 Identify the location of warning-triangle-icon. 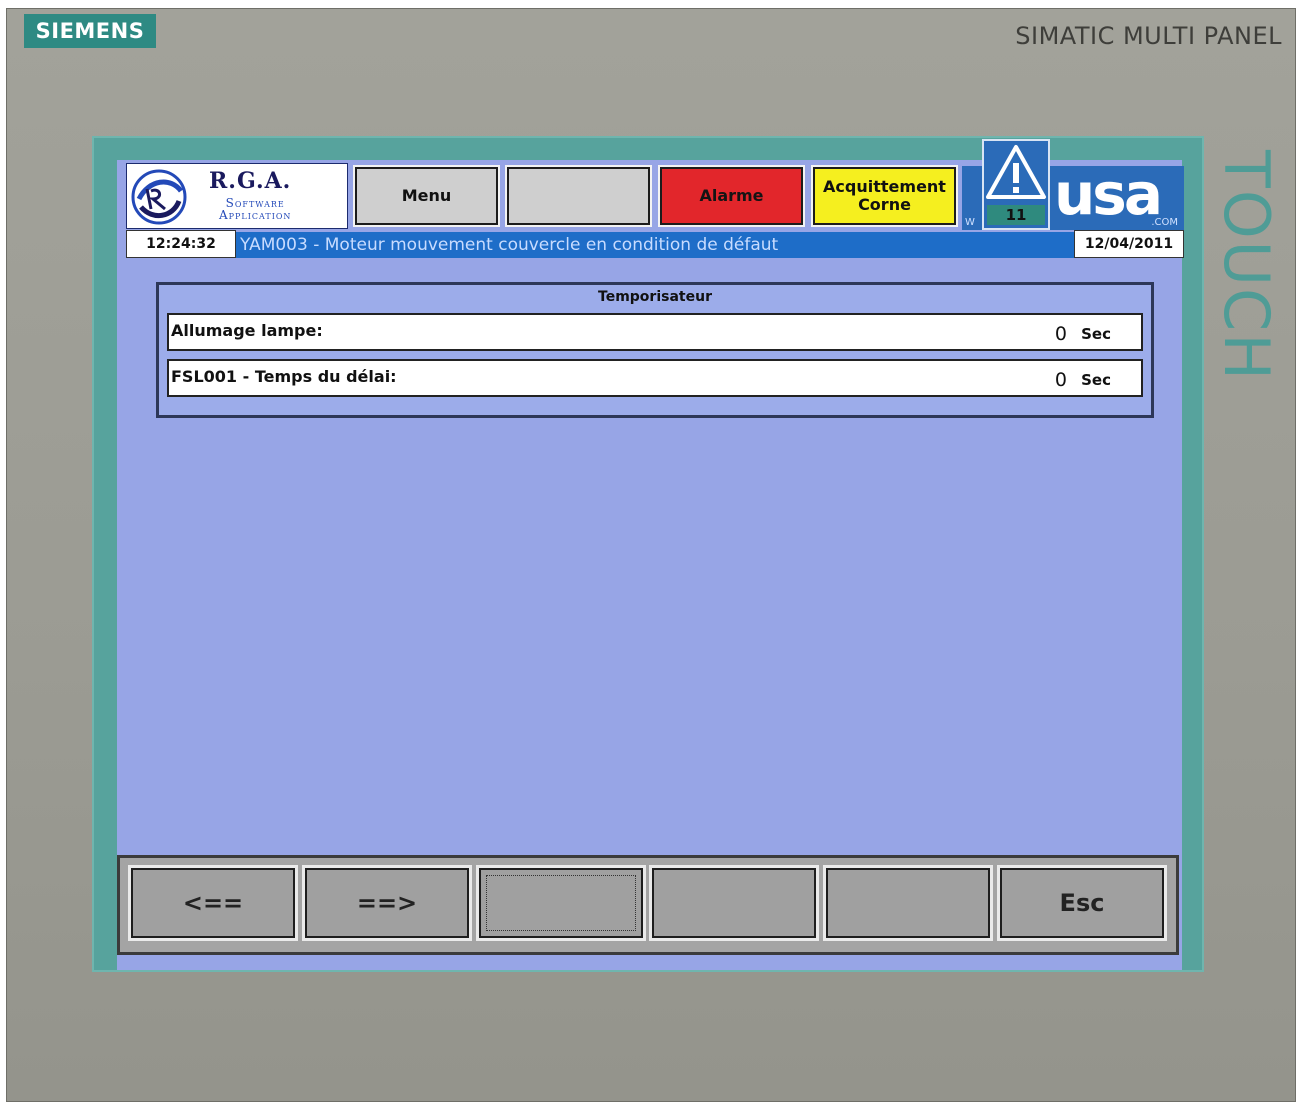
(1016, 172).